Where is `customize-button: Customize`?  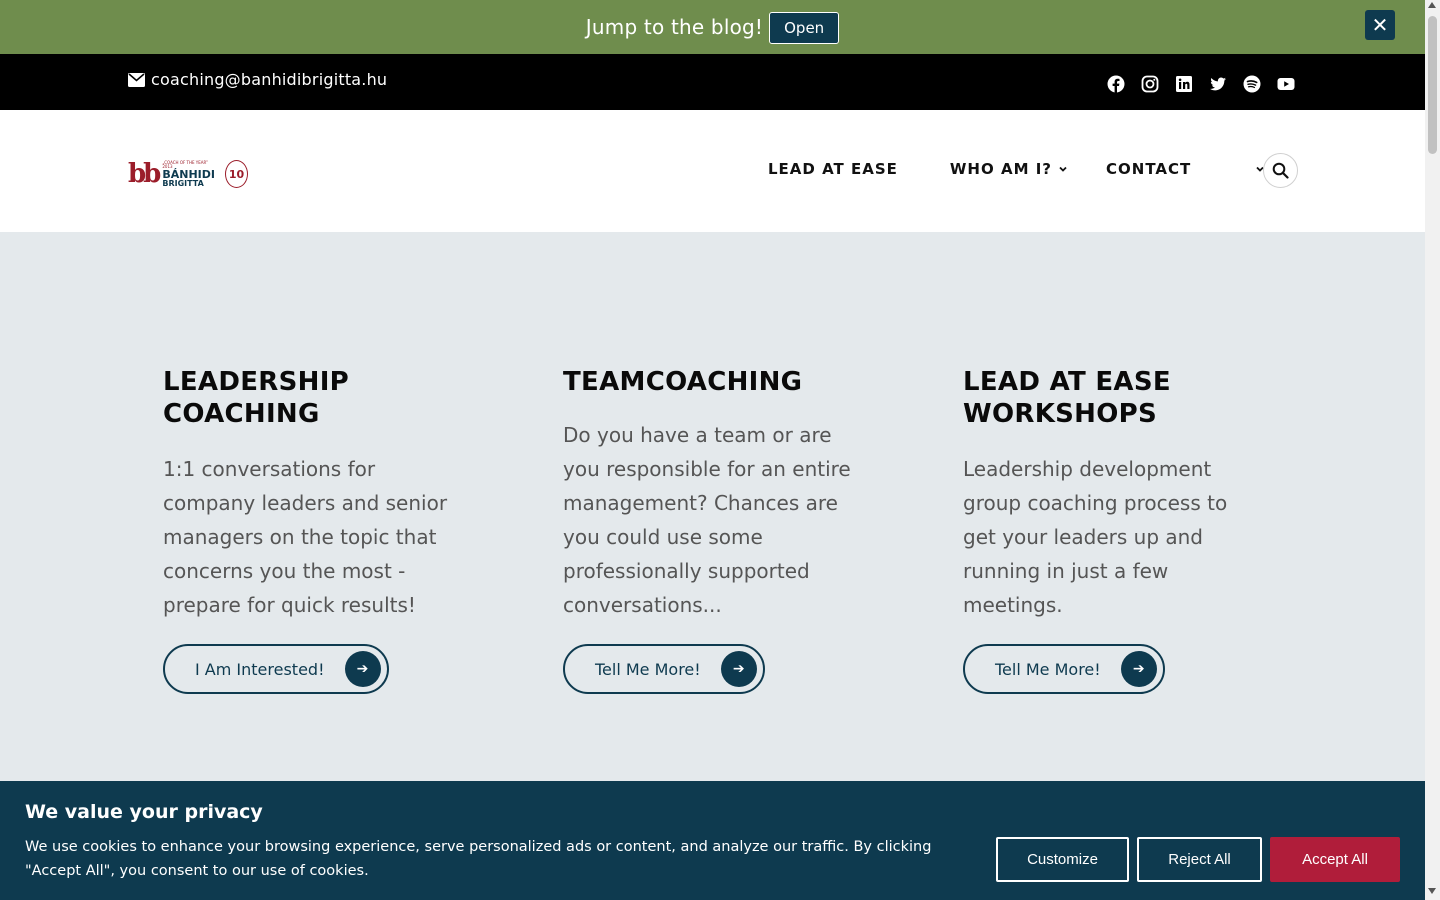
customize-button: Customize is located at coordinates (1062, 859).